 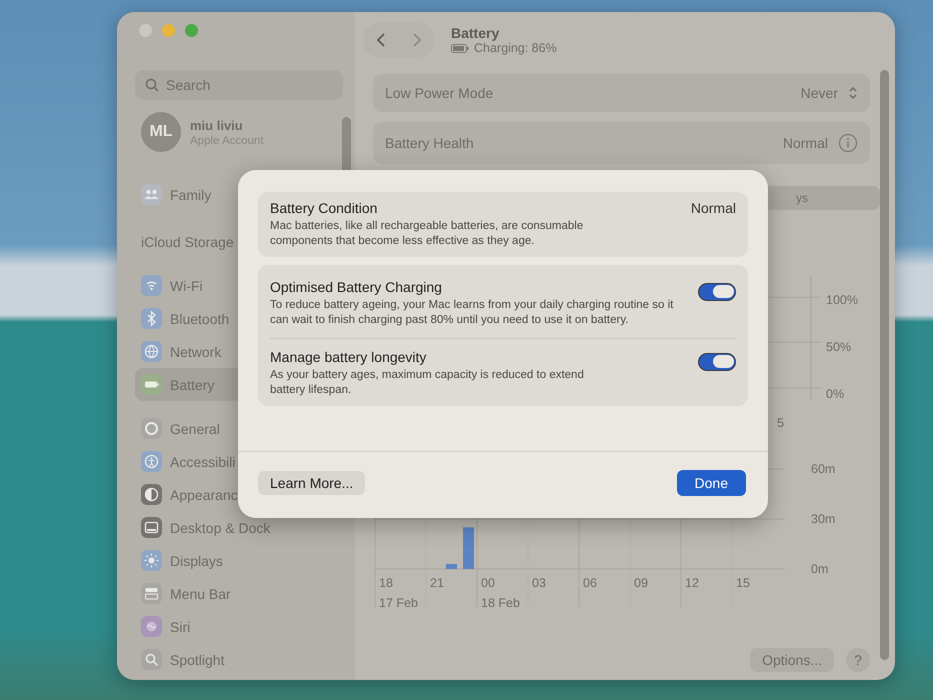 What do you see at coordinates (475, 33) in the screenshot?
I see `window-title: Battery` at bounding box center [475, 33].